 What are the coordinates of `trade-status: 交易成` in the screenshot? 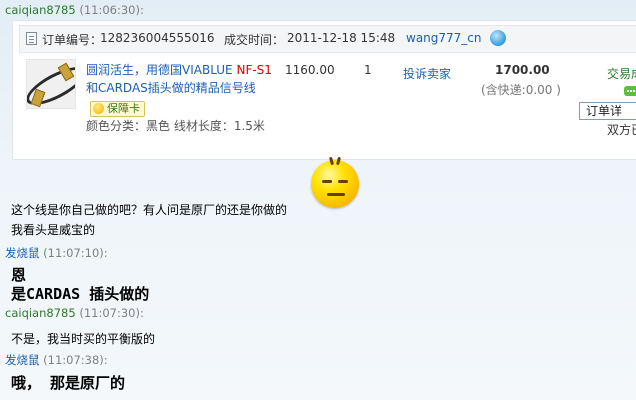 It's located at (621, 74).